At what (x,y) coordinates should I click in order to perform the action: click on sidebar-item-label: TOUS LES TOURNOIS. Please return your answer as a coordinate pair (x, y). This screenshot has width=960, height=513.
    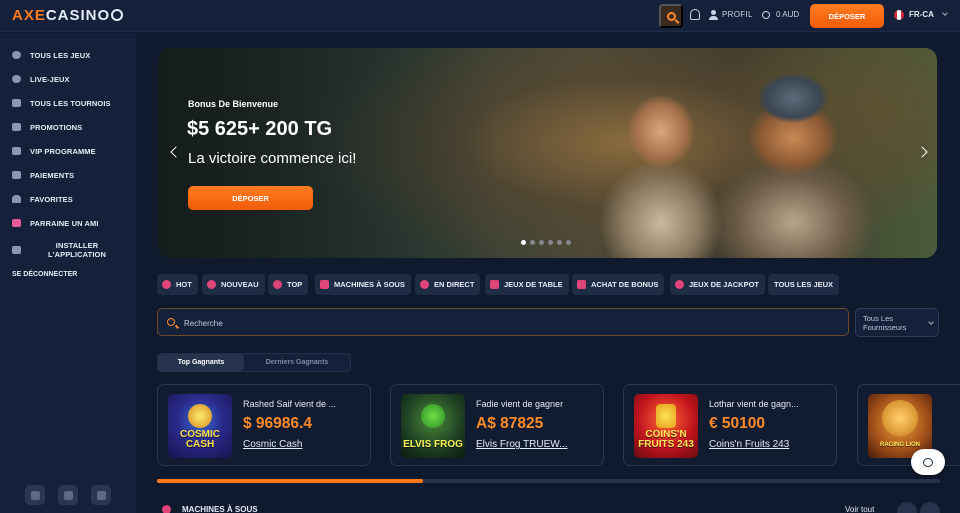
    Looking at the image, I should click on (70, 103).